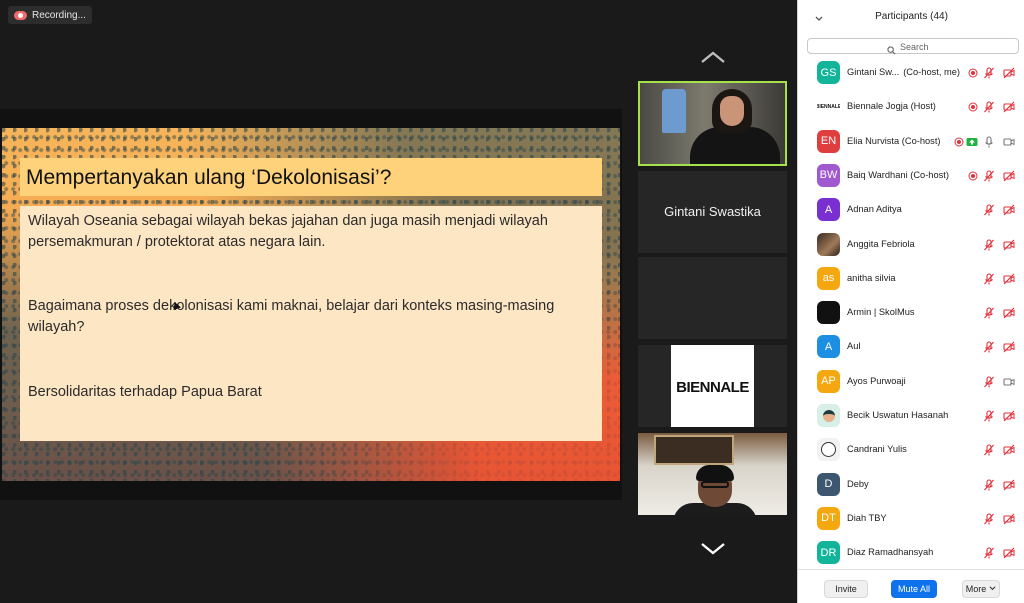 The image size is (1024, 603). Describe the element at coordinates (891, 48) in the screenshot. I see `search-icon` at that location.